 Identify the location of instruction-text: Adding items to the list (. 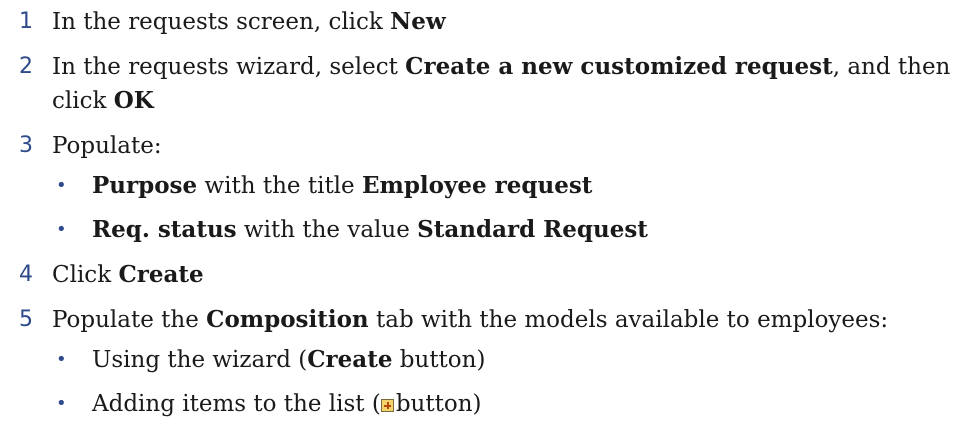
(236, 404).